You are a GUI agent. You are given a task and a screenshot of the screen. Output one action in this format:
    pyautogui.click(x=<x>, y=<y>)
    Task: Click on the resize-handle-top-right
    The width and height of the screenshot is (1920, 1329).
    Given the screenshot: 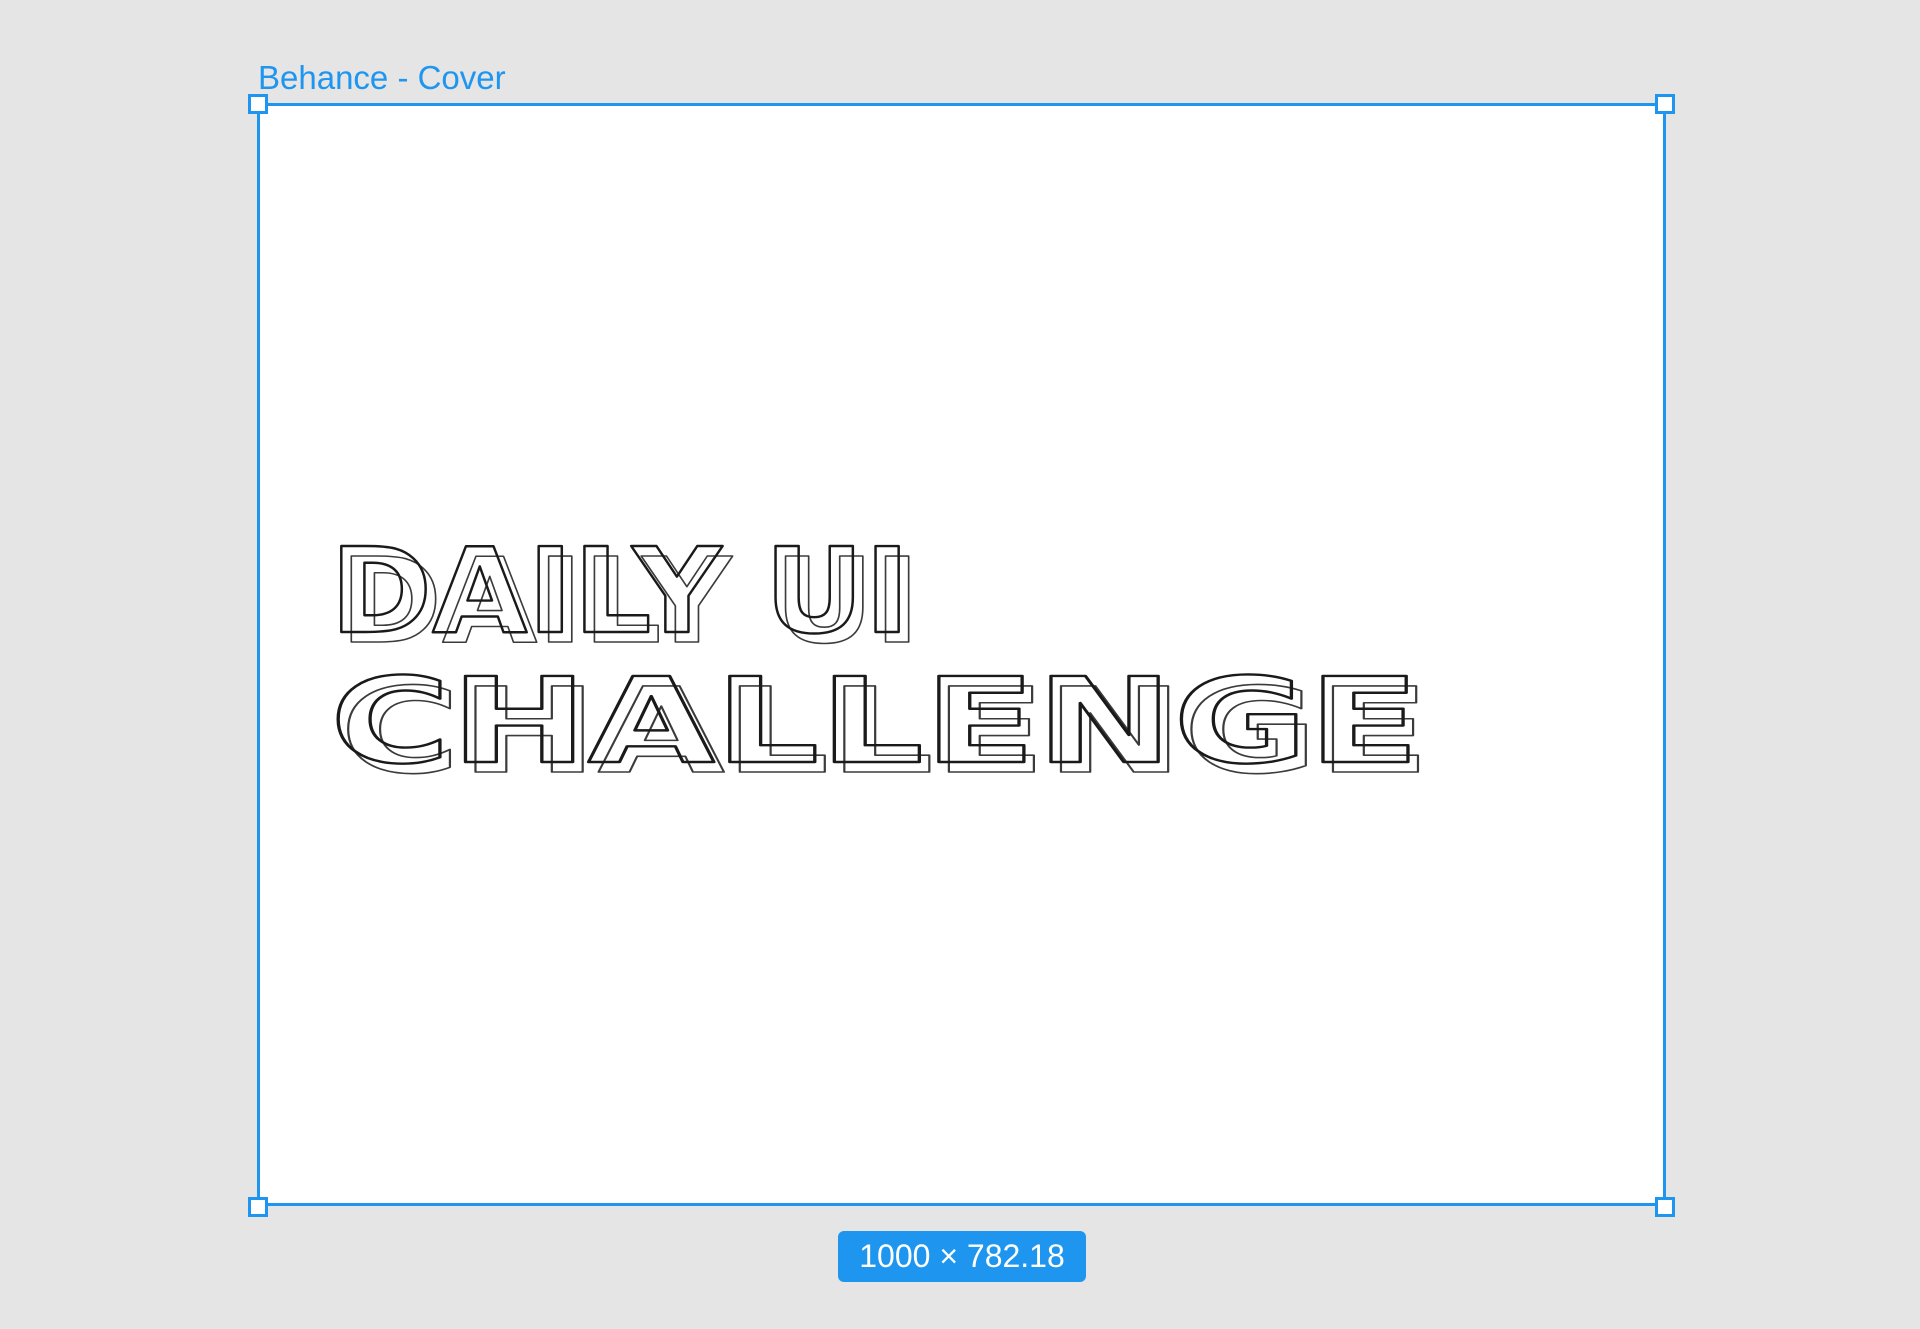 What is the action you would take?
    pyautogui.click(x=1665, y=104)
    